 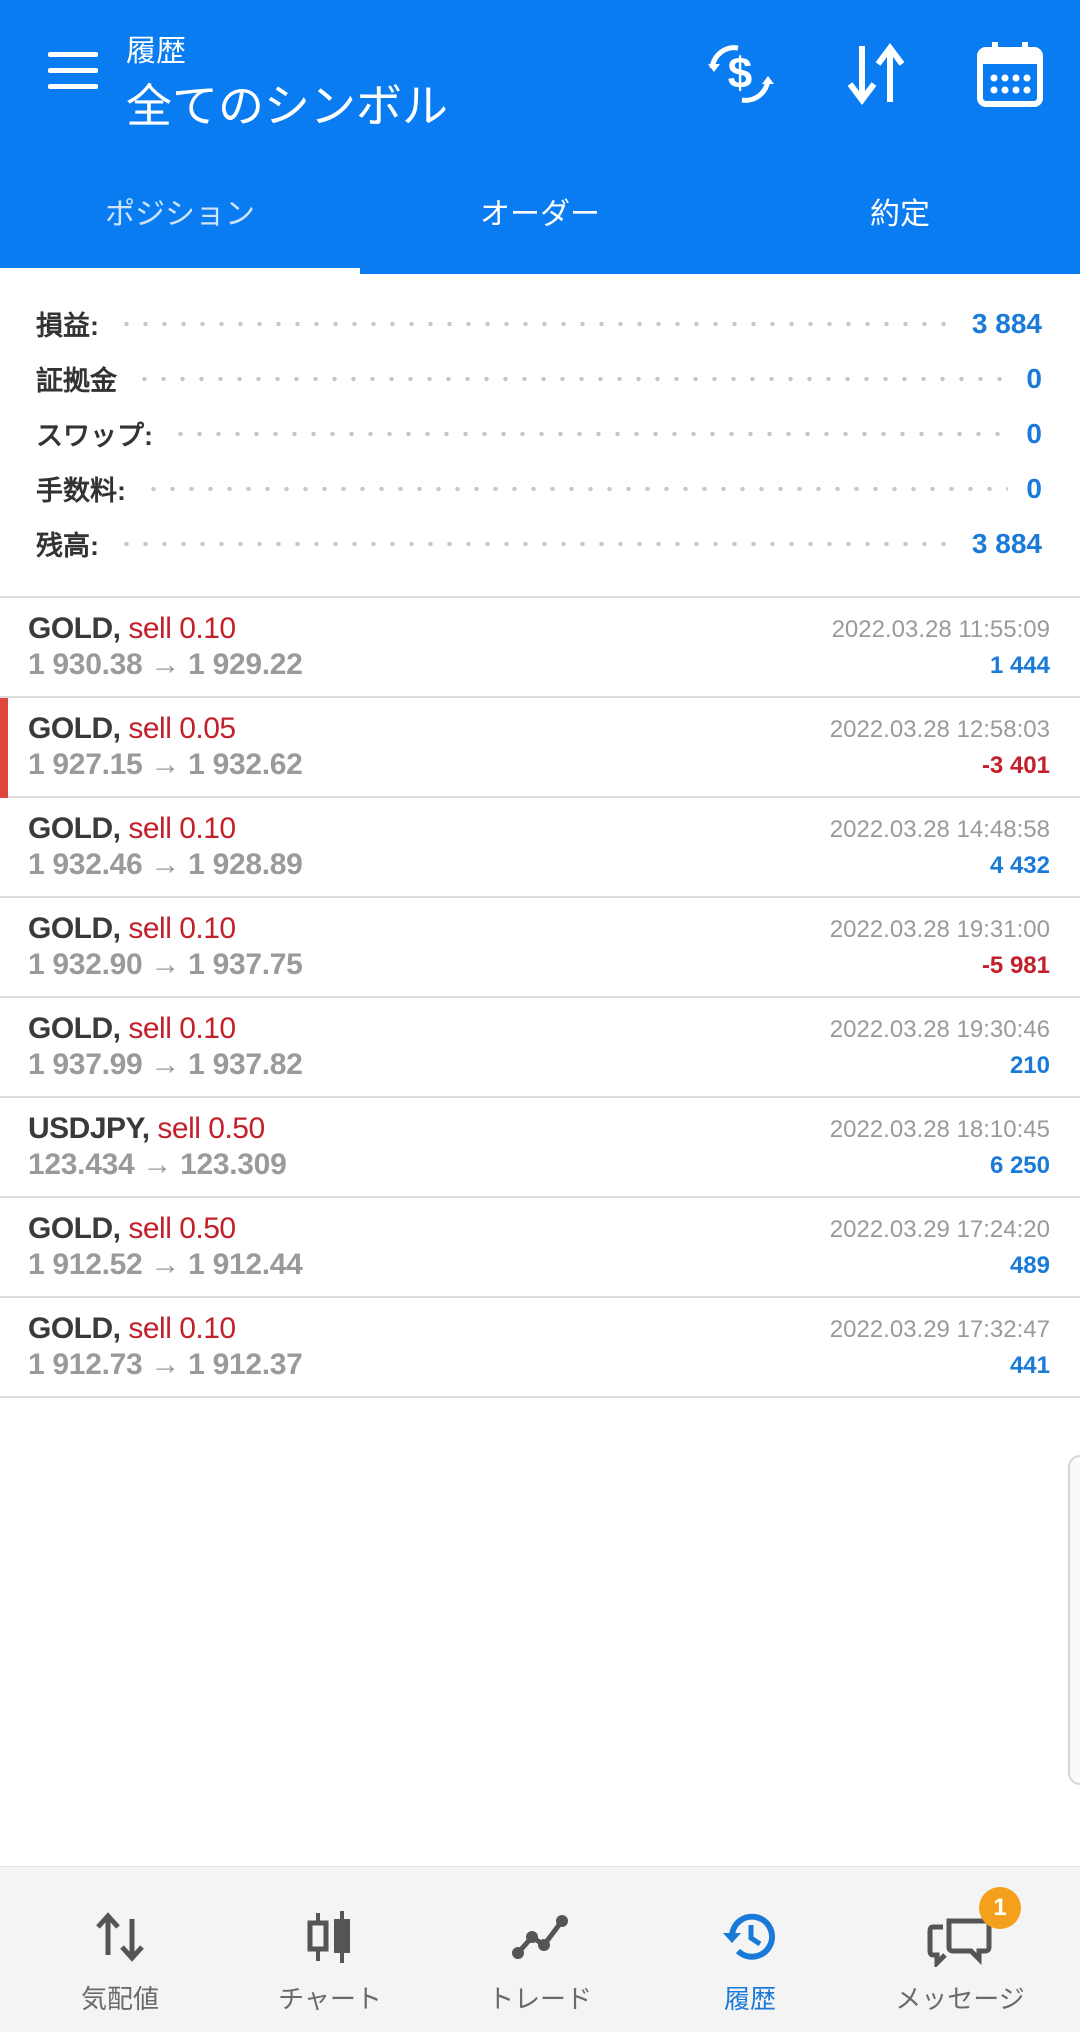 What do you see at coordinates (156, 51) in the screenshot?
I see `header-subtitle: 履歴` at bounding box center [156, 51].